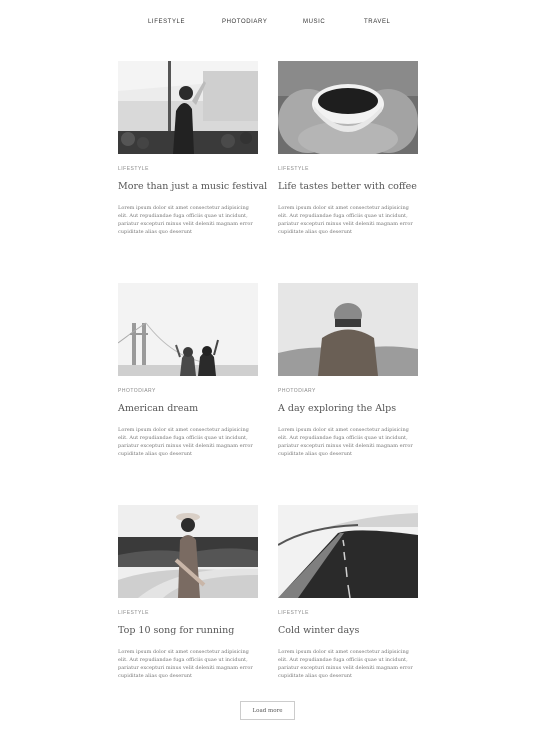  Describe the element at coordinates (166, 22) in the screenshot. I see `nav-item-lifestyle: LIFESTYLE` at that location.